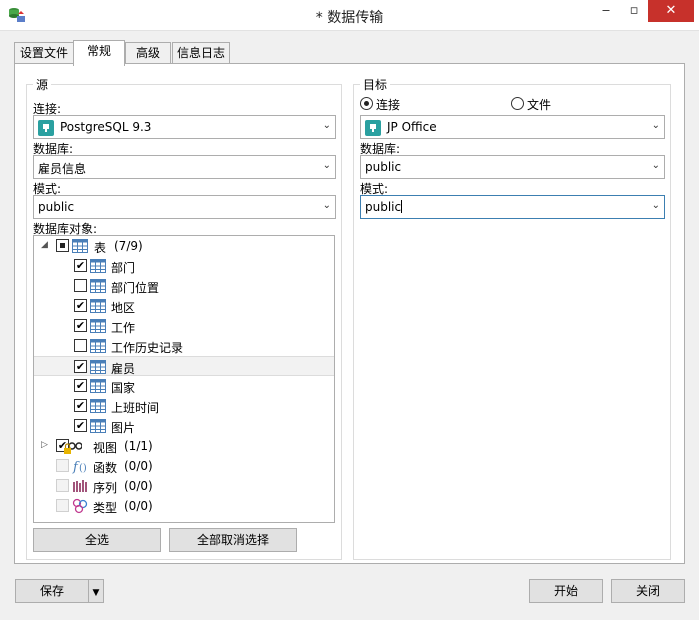 The image size is (699, 620). What do you see at coordinates (184, 466) in the screenshot?
I see `tree-node-functions: f() 函数 (0/0)` at bounding box center [184, 466].